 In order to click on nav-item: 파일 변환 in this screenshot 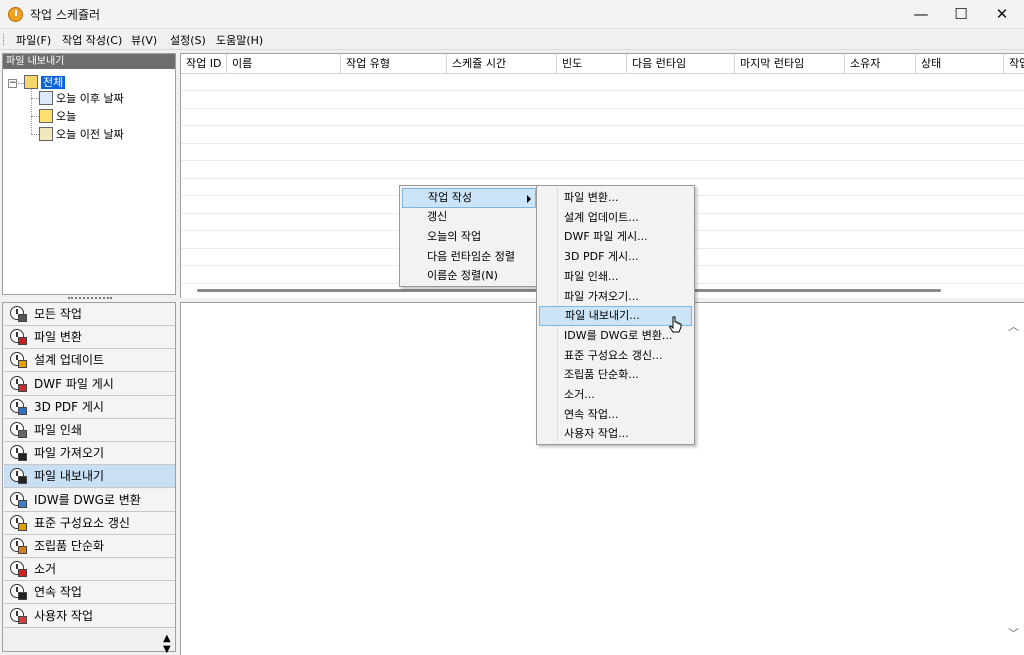, I will do `click(89, 338)`.